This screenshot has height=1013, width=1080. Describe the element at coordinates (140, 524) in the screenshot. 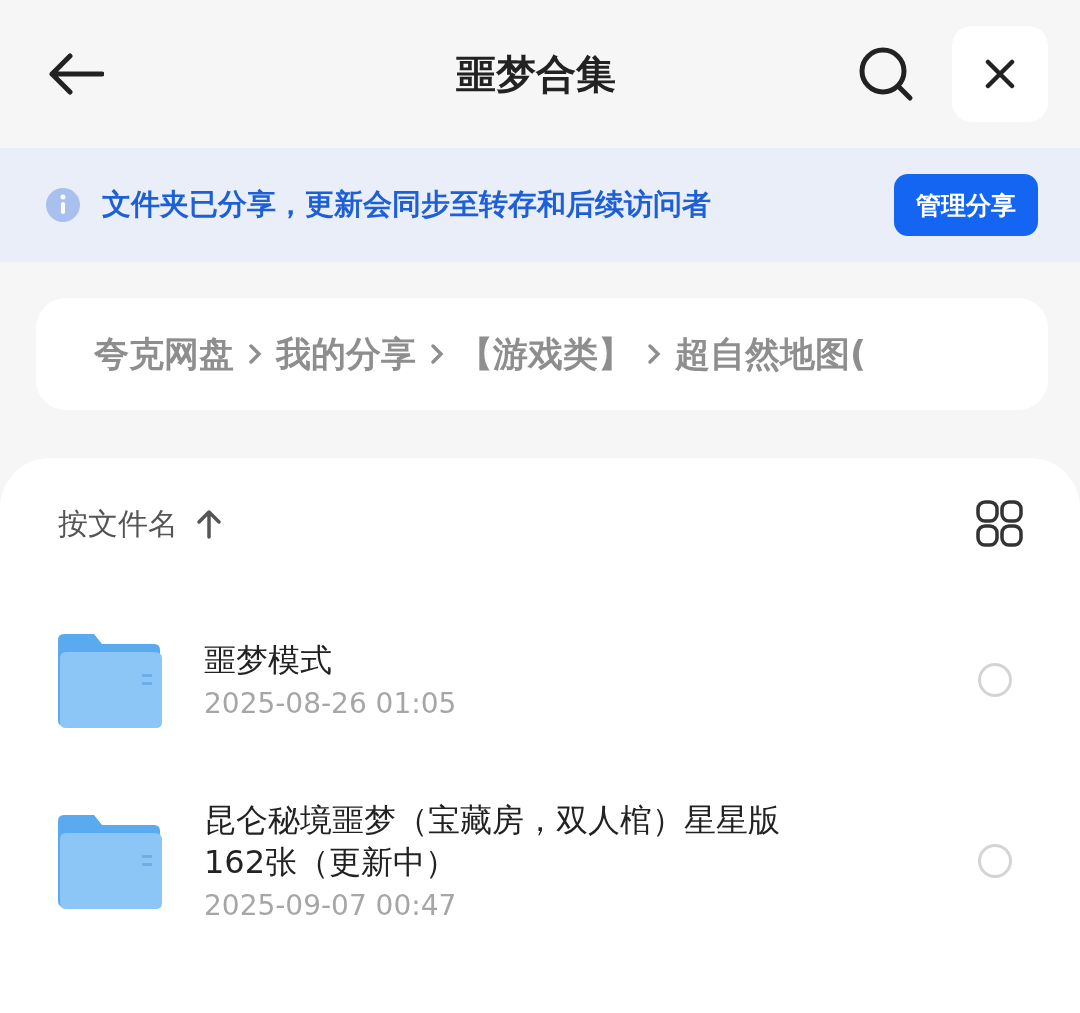

I see `sort-button: 按文件名` at that location.